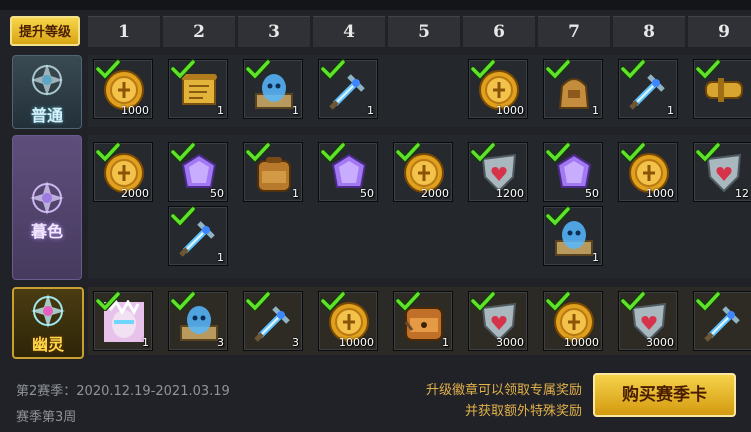 This screenshot has height=432, width=751. Describe the element at coordinates (46, 115) in the screenshot. I see `rank-label-normal: 普通` at that location.